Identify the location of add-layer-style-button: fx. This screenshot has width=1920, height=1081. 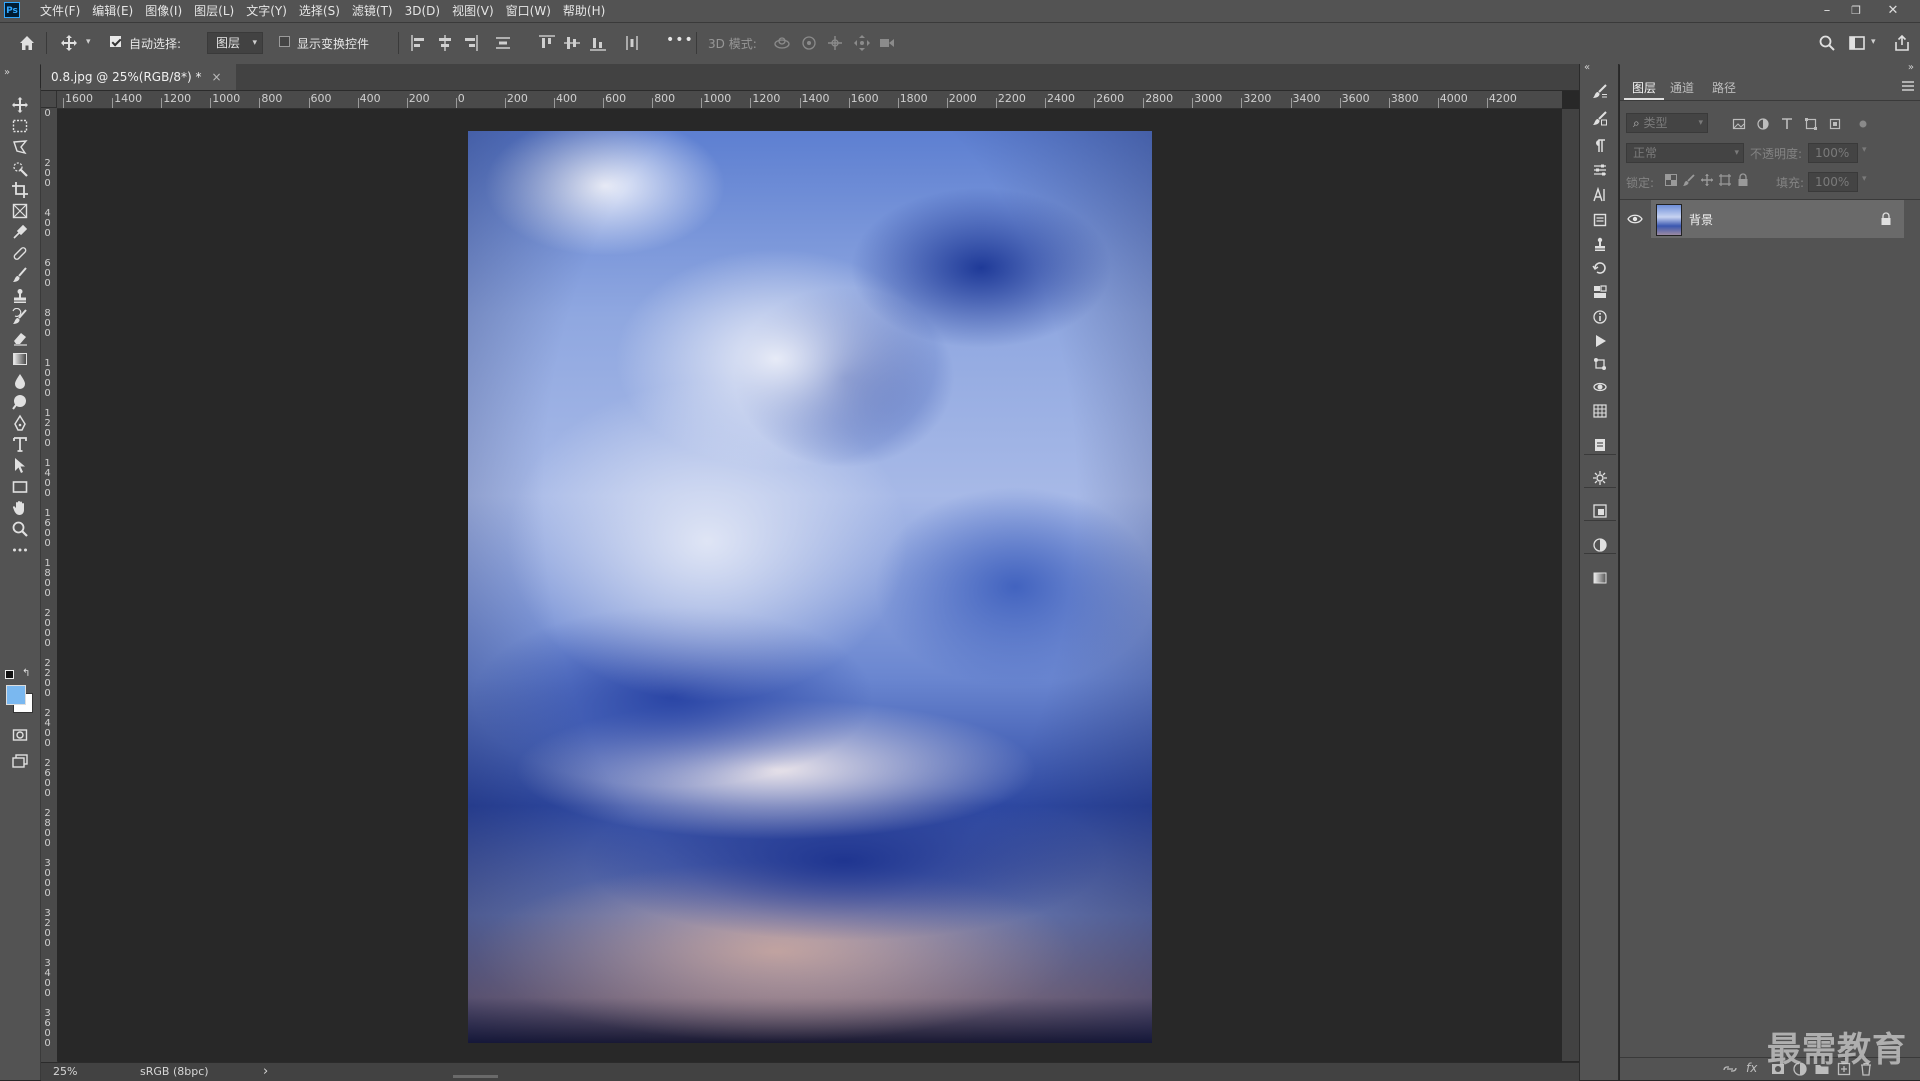
(1751, 1068).